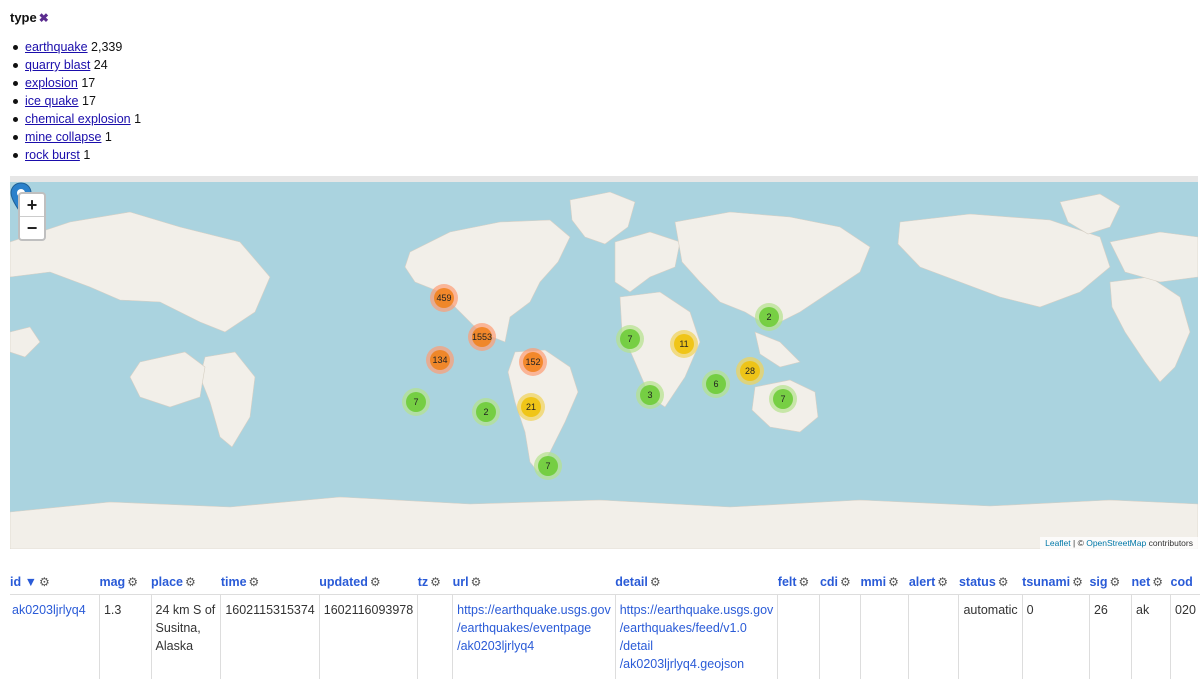  Describe the element at coordinates (1055, 584) in the screenshot. I see `column-header-tsunami: tsunami⚙` at that location.